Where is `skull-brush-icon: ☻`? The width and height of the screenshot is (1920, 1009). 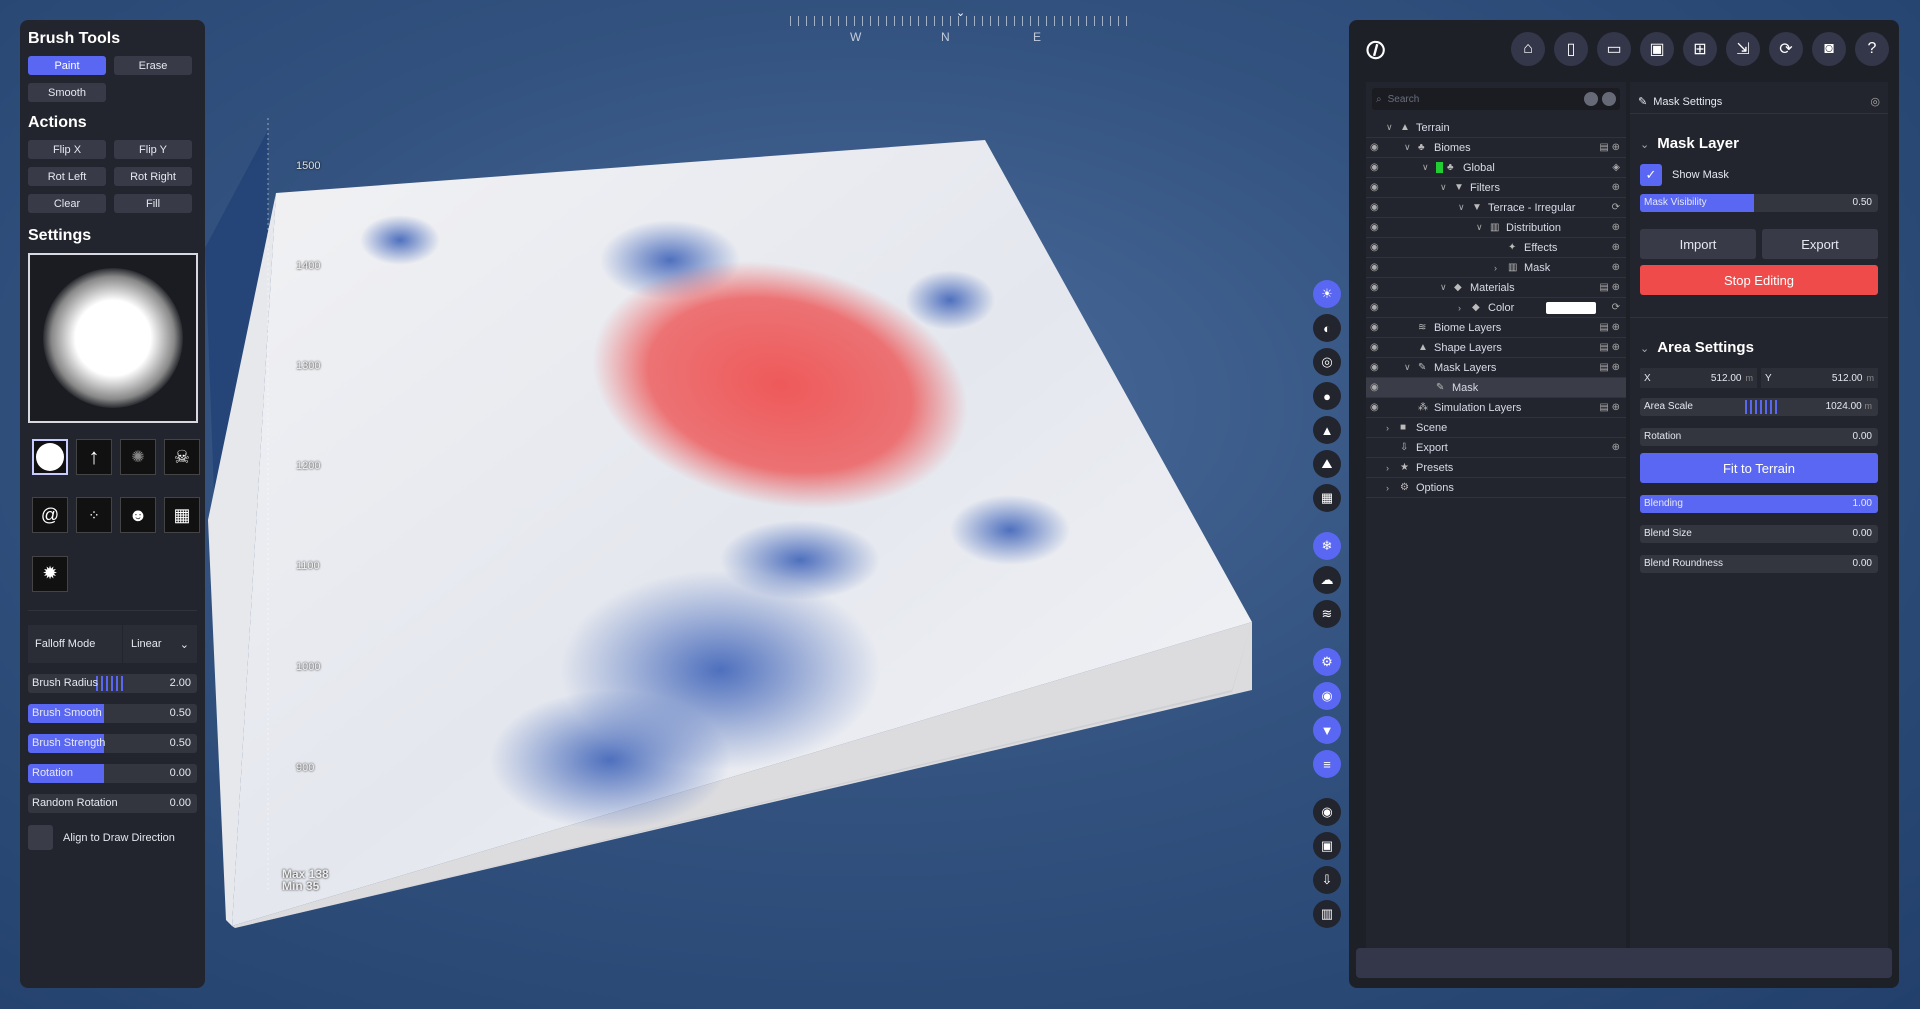
skull-brush-icon: ☻ is located at coordinates (138, 515).